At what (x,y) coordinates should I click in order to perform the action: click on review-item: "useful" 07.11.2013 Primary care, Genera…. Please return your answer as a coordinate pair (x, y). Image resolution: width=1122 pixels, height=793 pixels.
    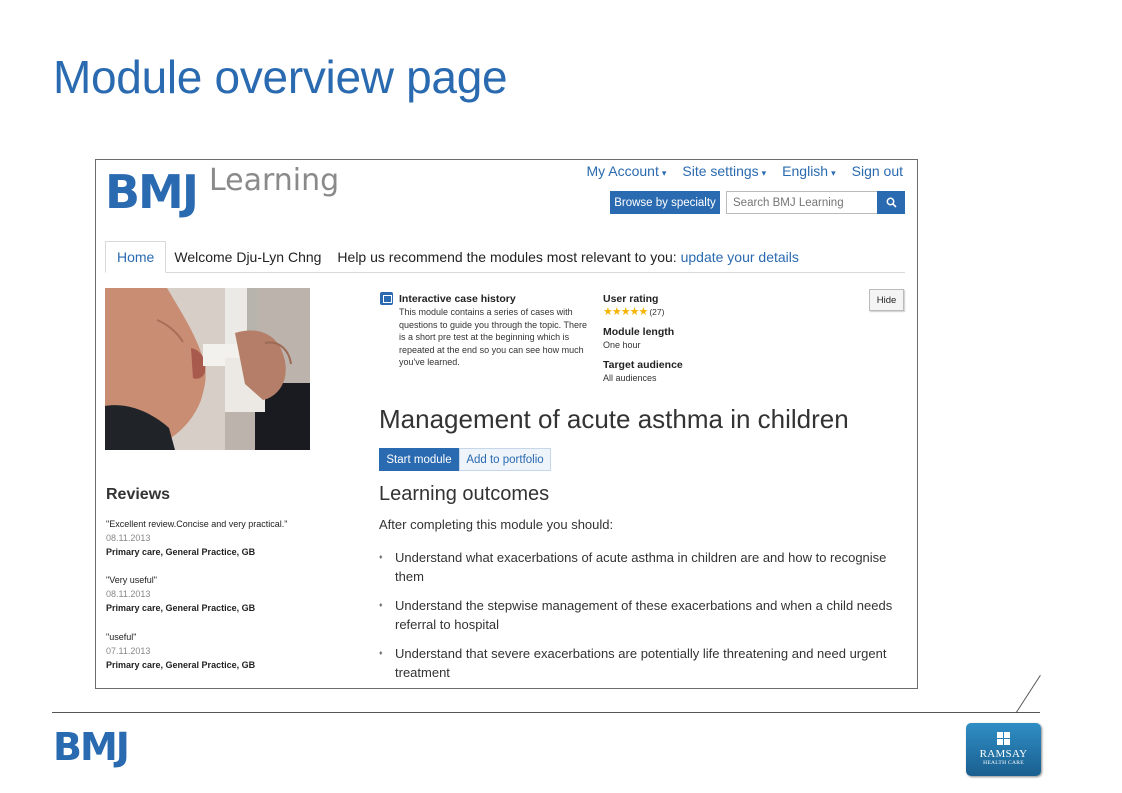
    Looking at the image, I should click on (180, 651).